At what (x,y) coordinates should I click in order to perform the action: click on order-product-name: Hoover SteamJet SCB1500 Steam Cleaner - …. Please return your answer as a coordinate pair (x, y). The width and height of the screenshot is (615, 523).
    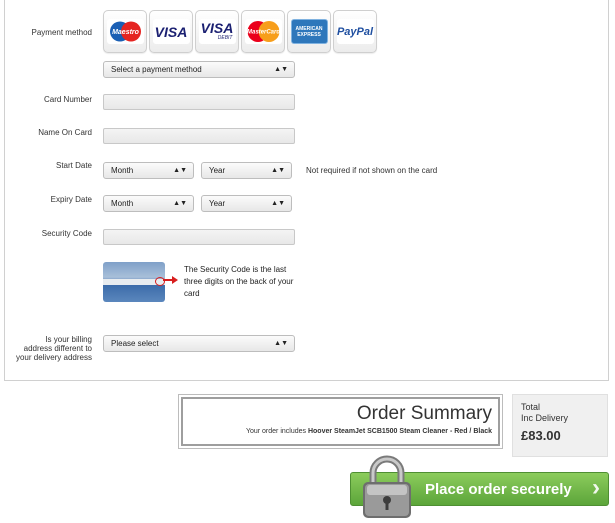
    Looking at the image, I should click on (399, 431).